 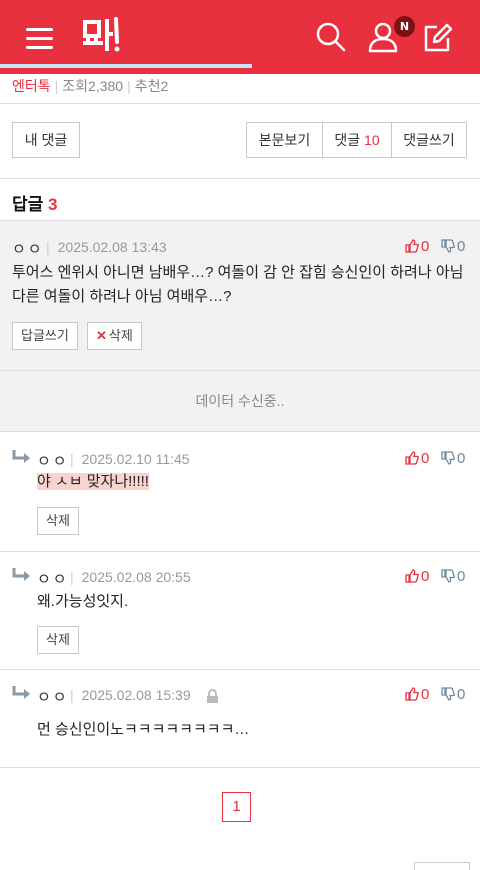 I want to click on my-comments-button: 내 댓글, so click(x=46, y=140).